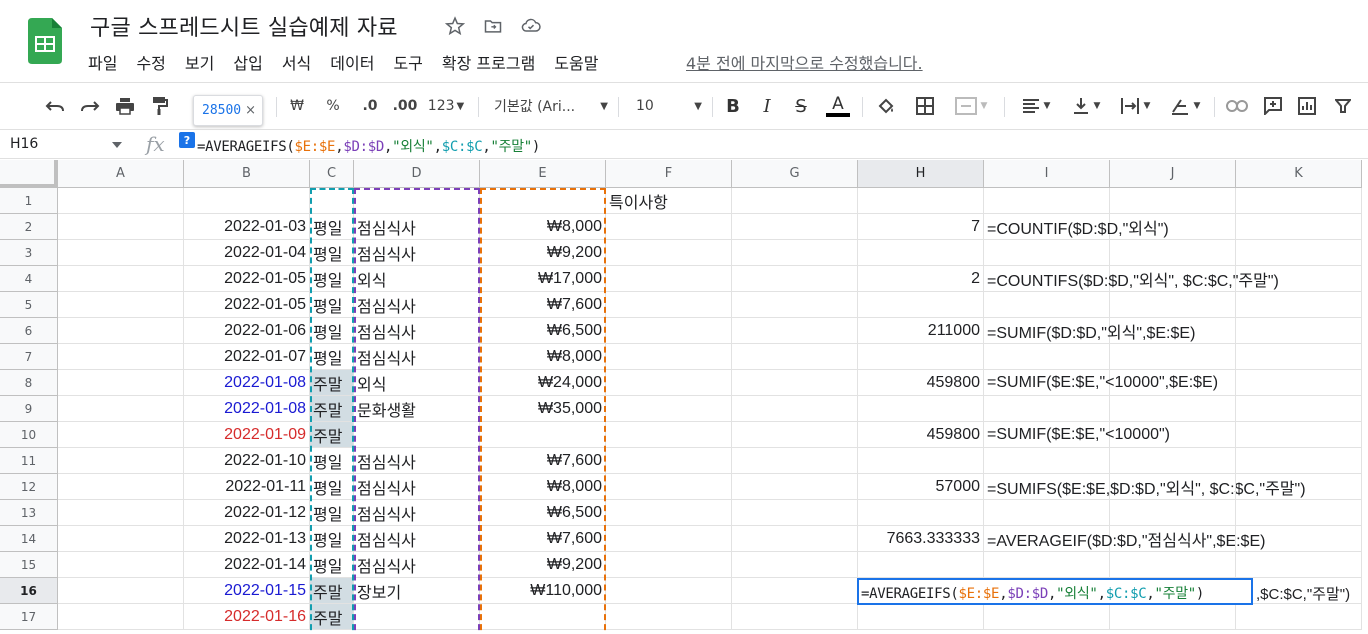 The width and height of the screenshot is (1368, 634). What do you see at coordinates (1299, 565) in the screenshot?
I see `cell-k15` at bounding box center [1299, 565].